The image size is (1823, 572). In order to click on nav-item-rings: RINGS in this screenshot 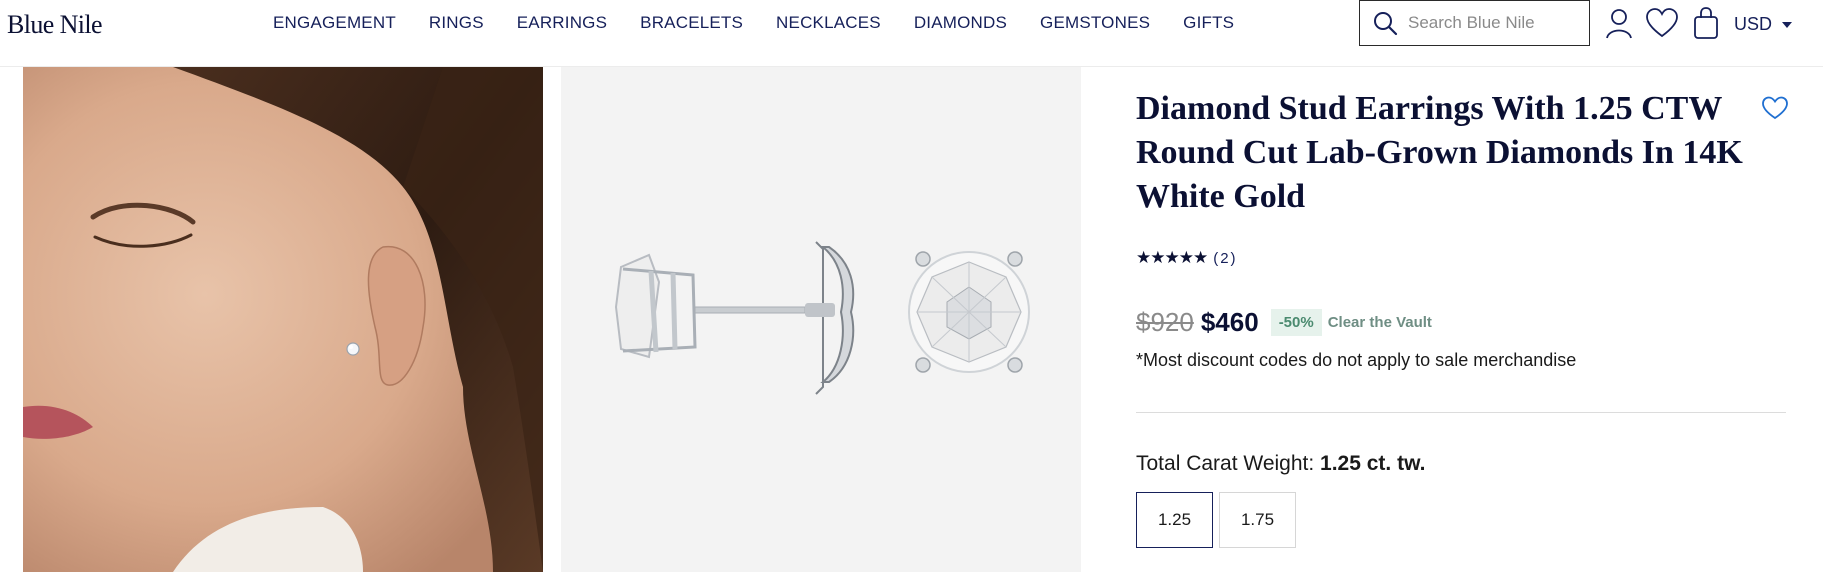, I will do `click(456, 23)`.